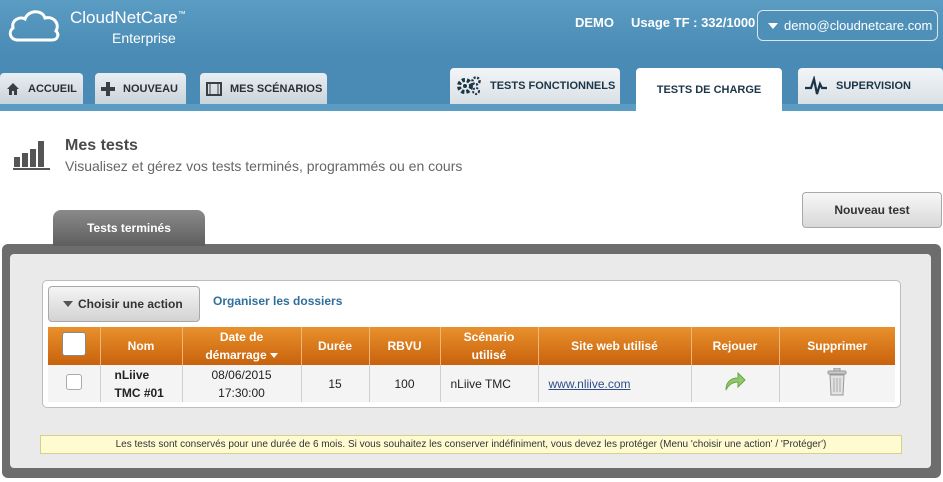 The width and height of the screenshot is (943, 482). What do you see at coordinates (242, 383) in the screenshot?
I see `test-start-date: 08/06/2015 17:30:00` at bounding box center [242, 383].